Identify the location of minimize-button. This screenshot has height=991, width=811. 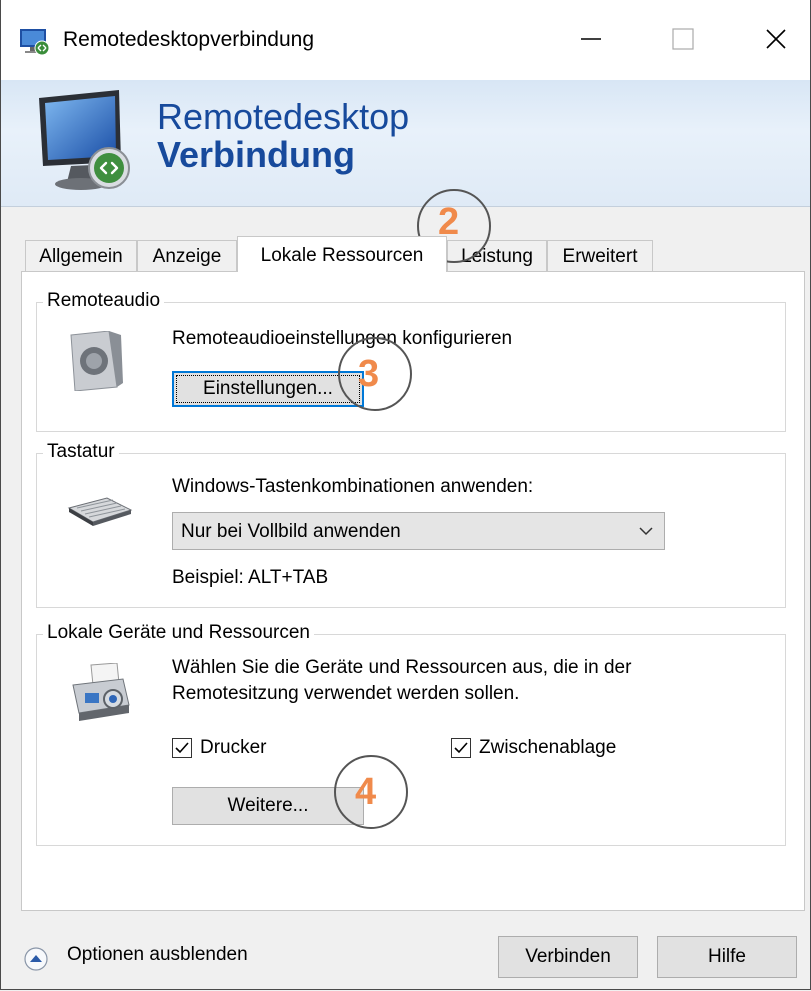
(591, 39).